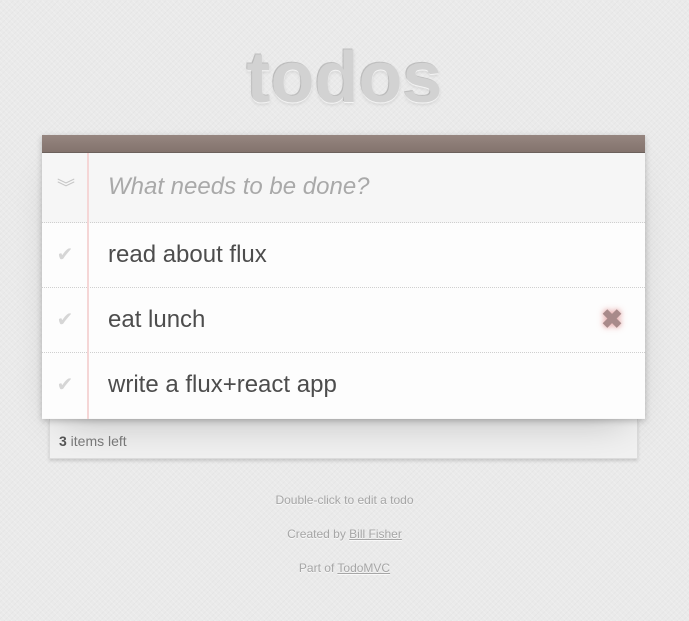  I want to click on margin-line, so click(88, 286).